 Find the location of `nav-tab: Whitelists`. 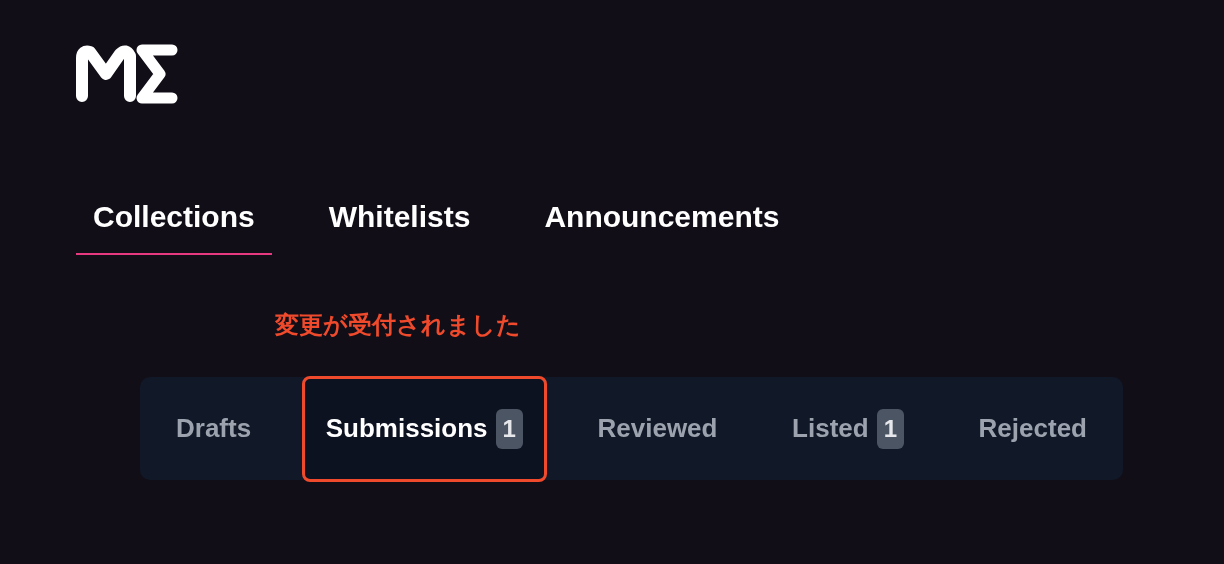

nav-tab: Whitelists is located at coordinates (399, 222).